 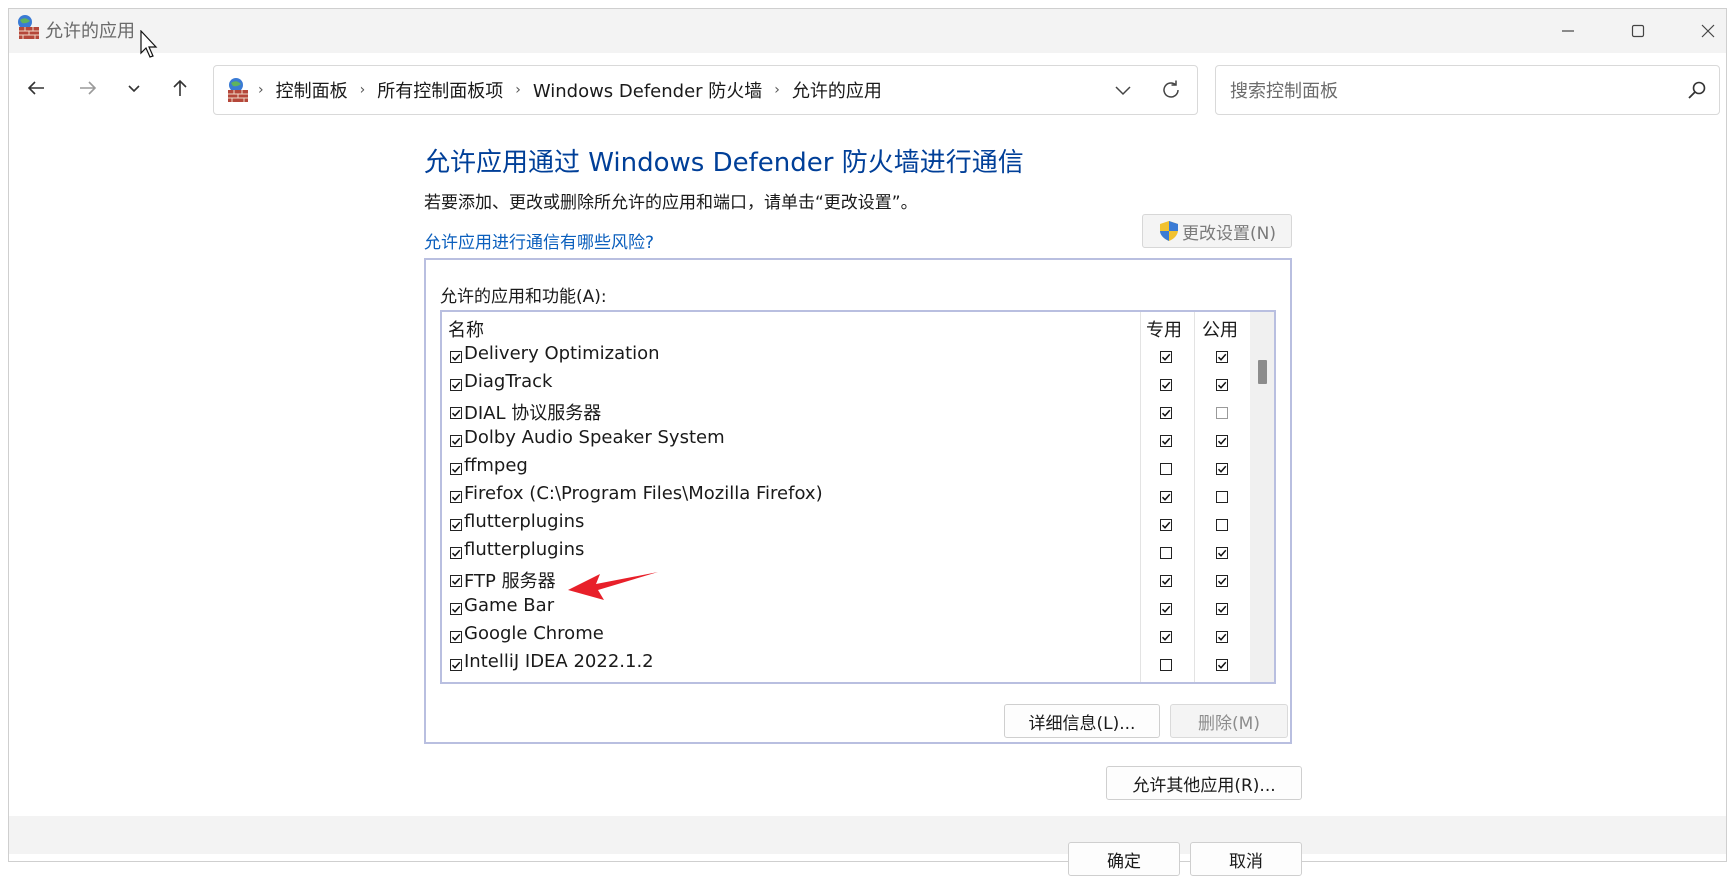 What do you see at coordinates (1262, 497) in the screenshot?
I see `list-scrollbar` at bounding box center [1262, 497].